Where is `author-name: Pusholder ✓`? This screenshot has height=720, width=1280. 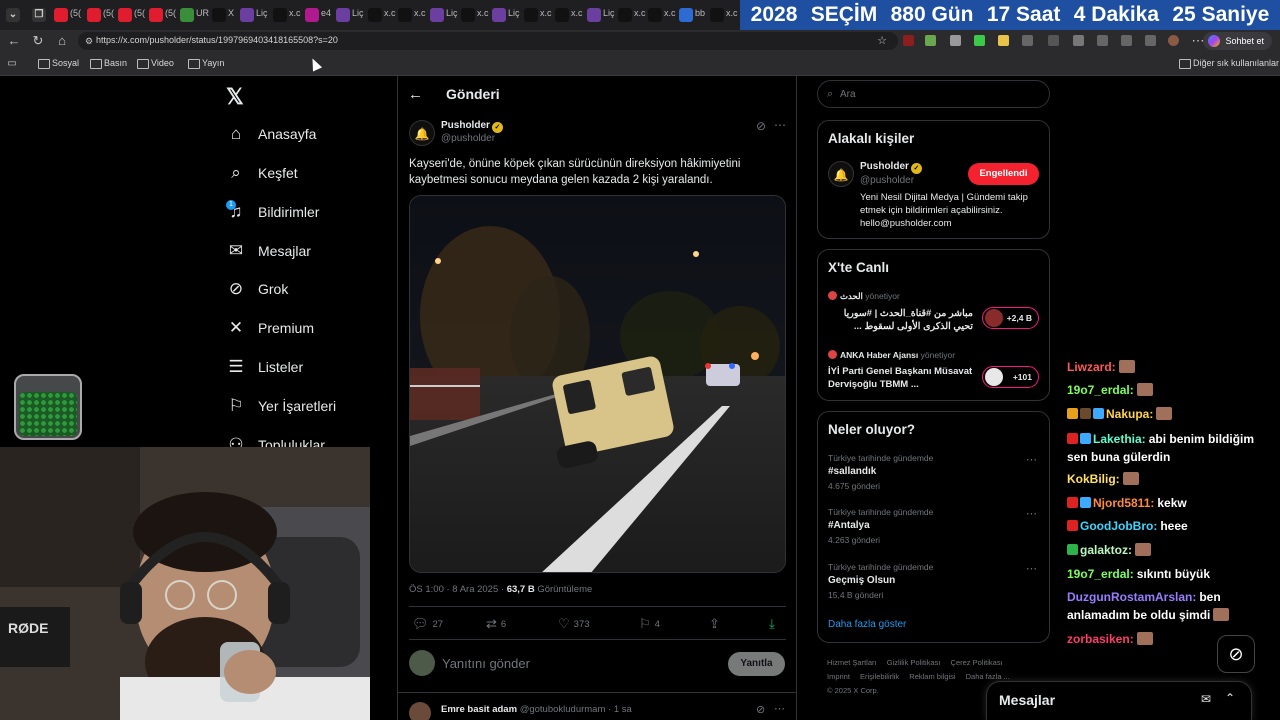
author-name: Pusholder ✓ is located at coordinates (472, 126).